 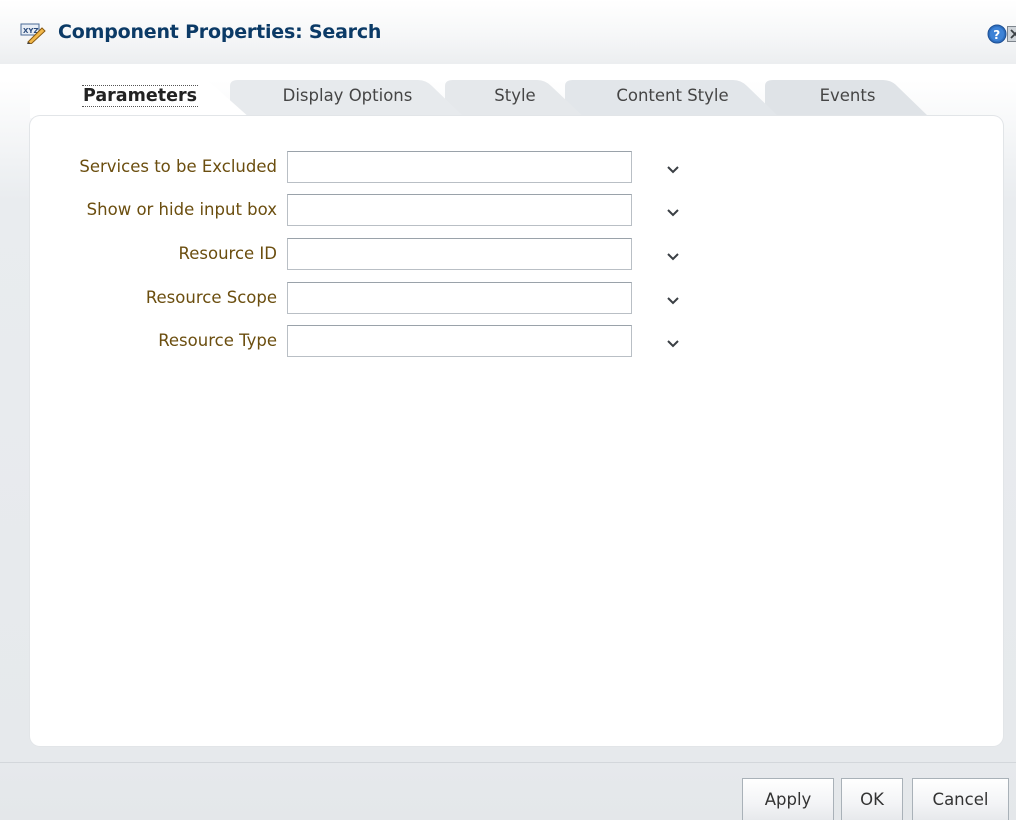 I want to click on form-row-resource-type: Resource Type, so click(x=380, y=342).